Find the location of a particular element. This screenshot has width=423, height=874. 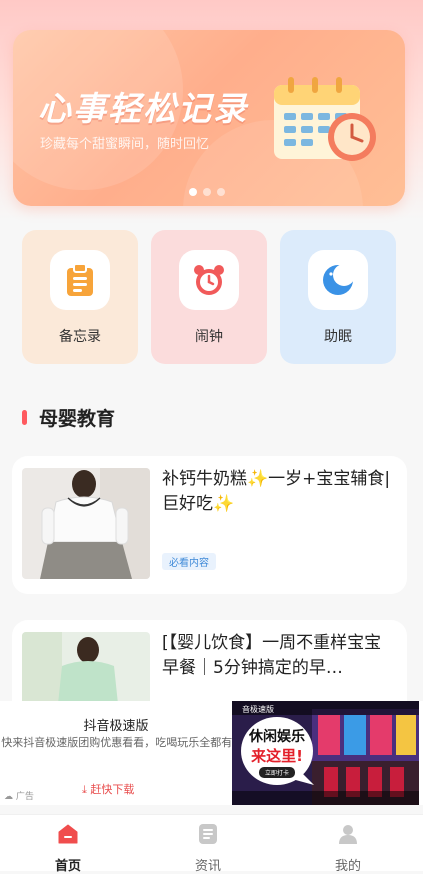

article-tag: 必看内容 is located at coordinates (189, 561).